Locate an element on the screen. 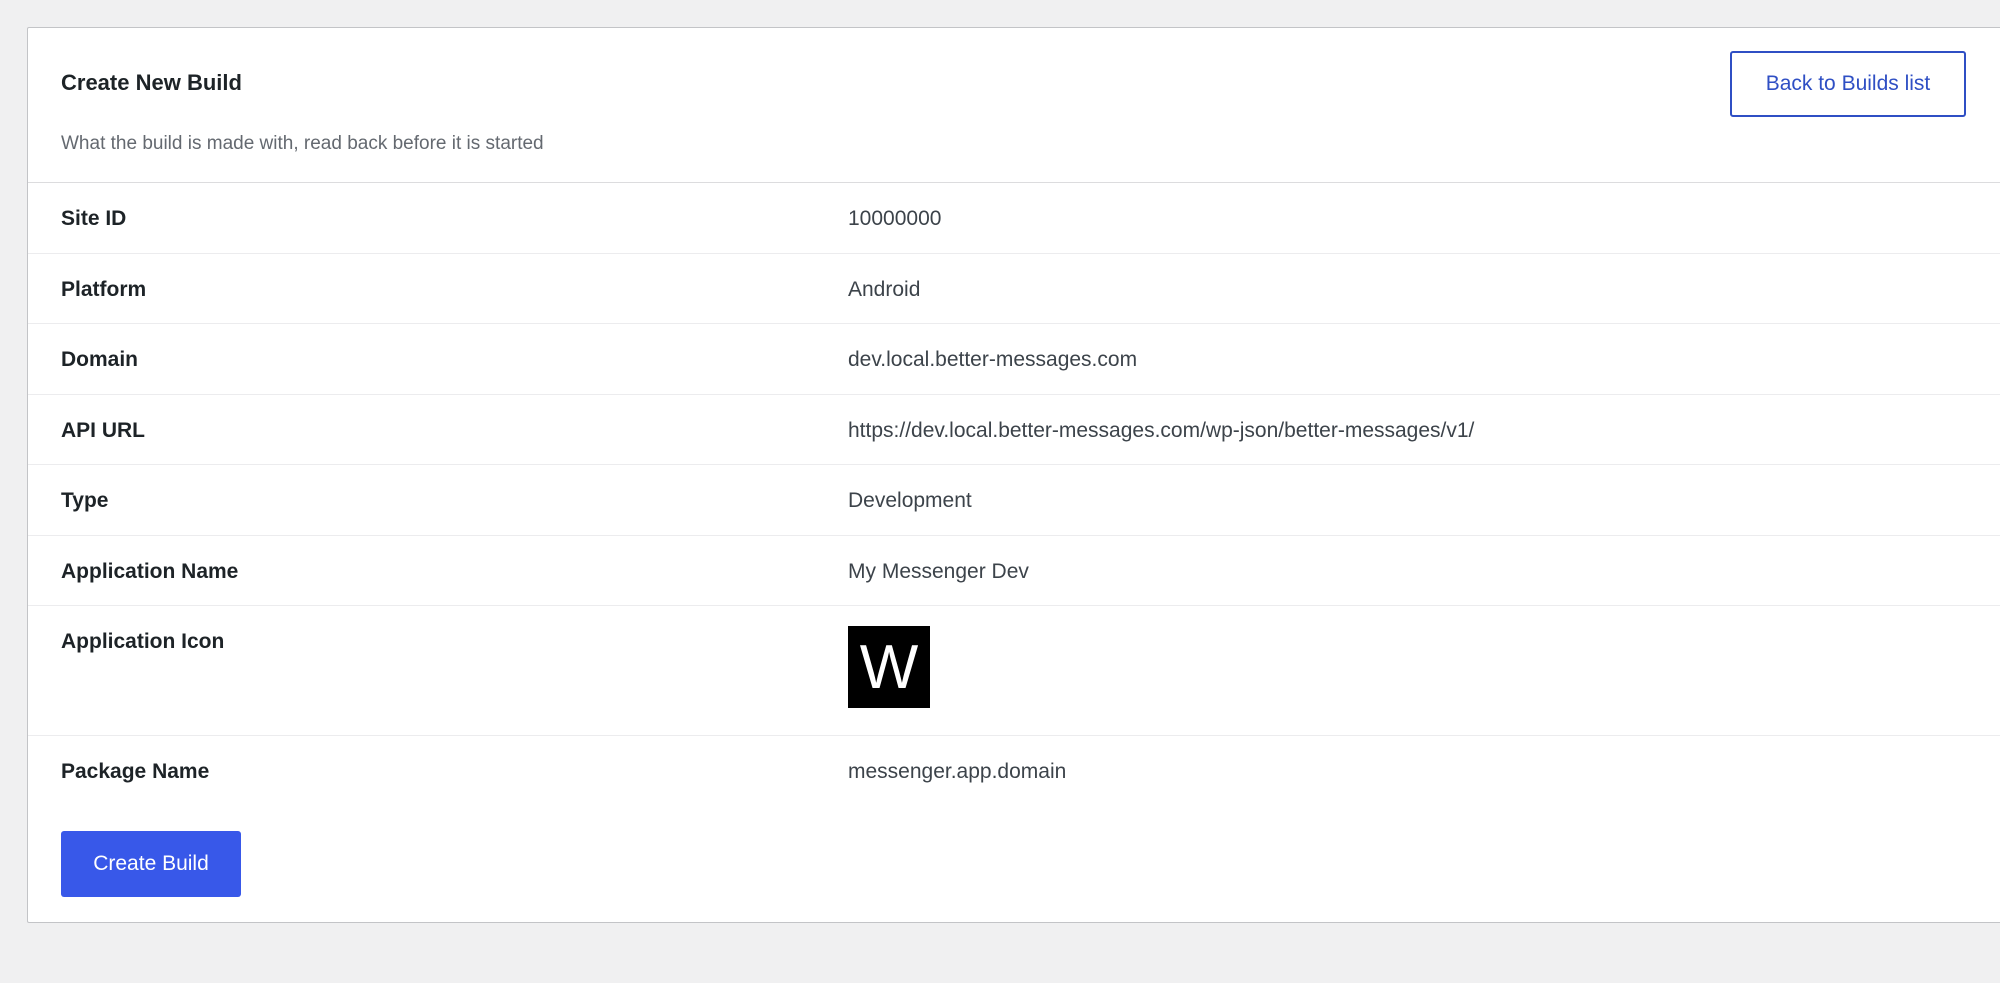 The width and height of the screenshot is (2000, 983). detail-value: Android is located at coordinates (884, 289).